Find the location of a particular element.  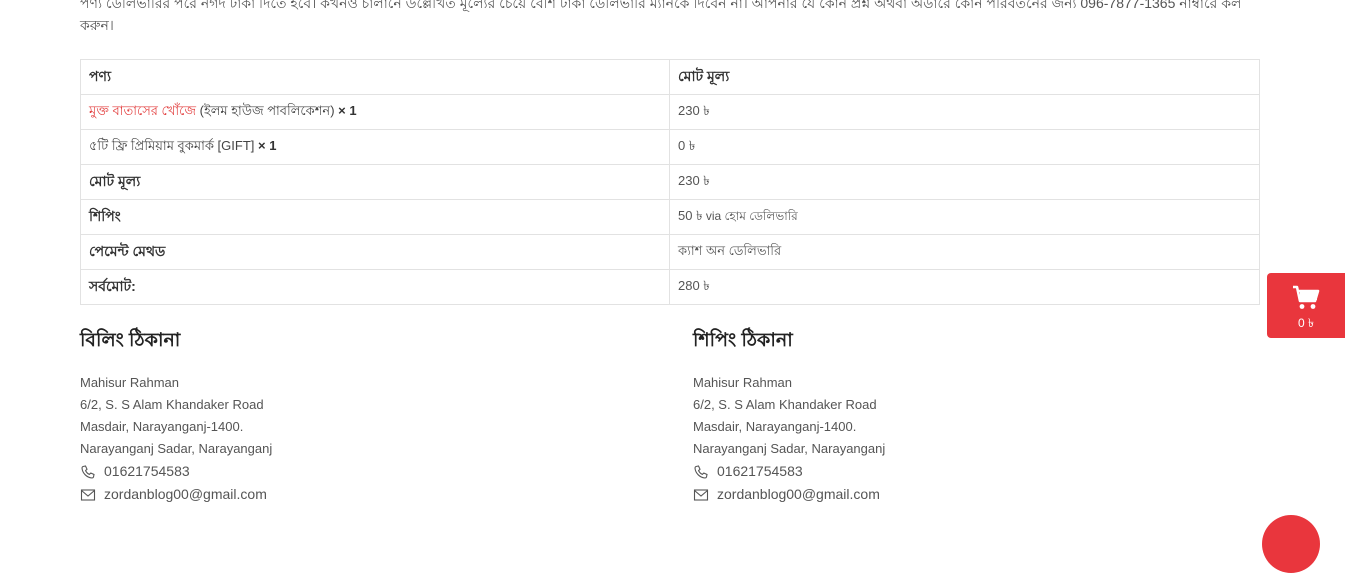

payment-value: ক্যাশ অন ডেলিভারি is located at coordinates (964, 252).